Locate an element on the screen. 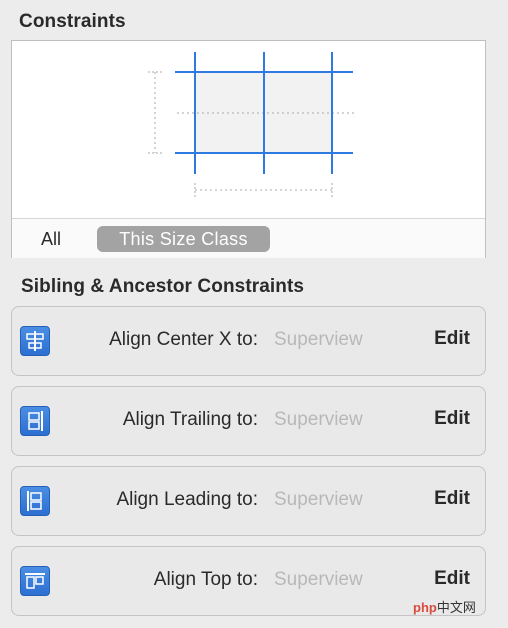 The height and width of the screenshot is (628, 508). constraints-title: Constraints is located at coordinates (72, 21).